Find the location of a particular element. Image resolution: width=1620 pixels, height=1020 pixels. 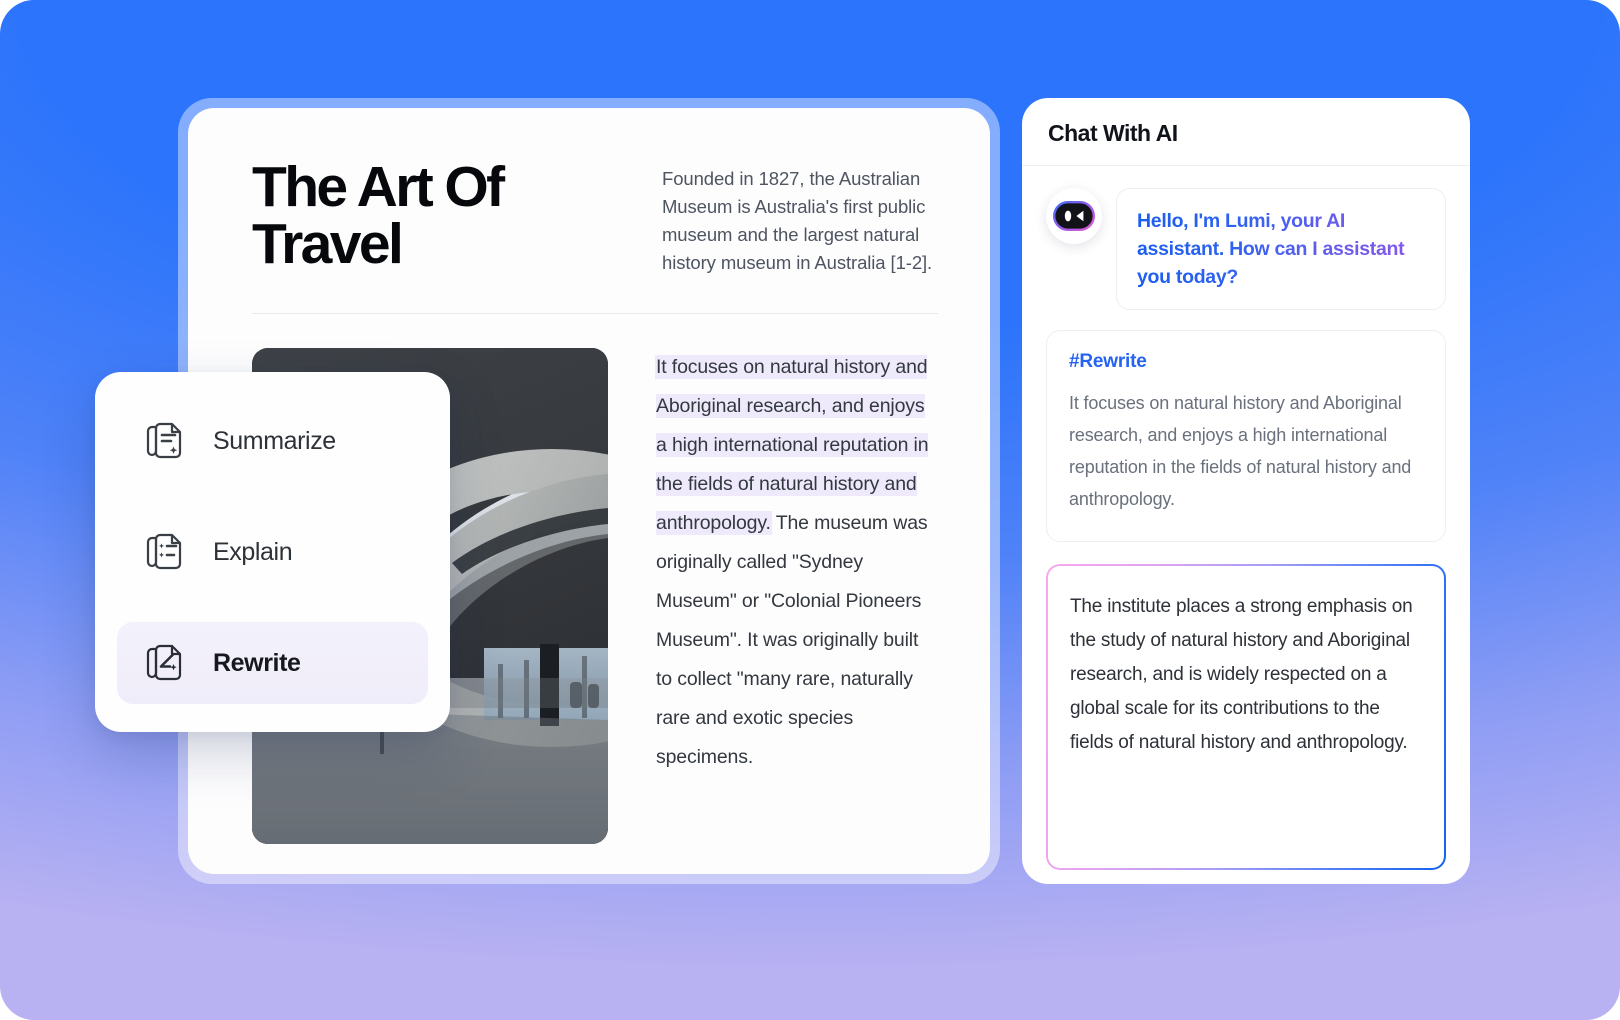

rewrite-tag: #Rewrite is located at coordinates (1108, 362).